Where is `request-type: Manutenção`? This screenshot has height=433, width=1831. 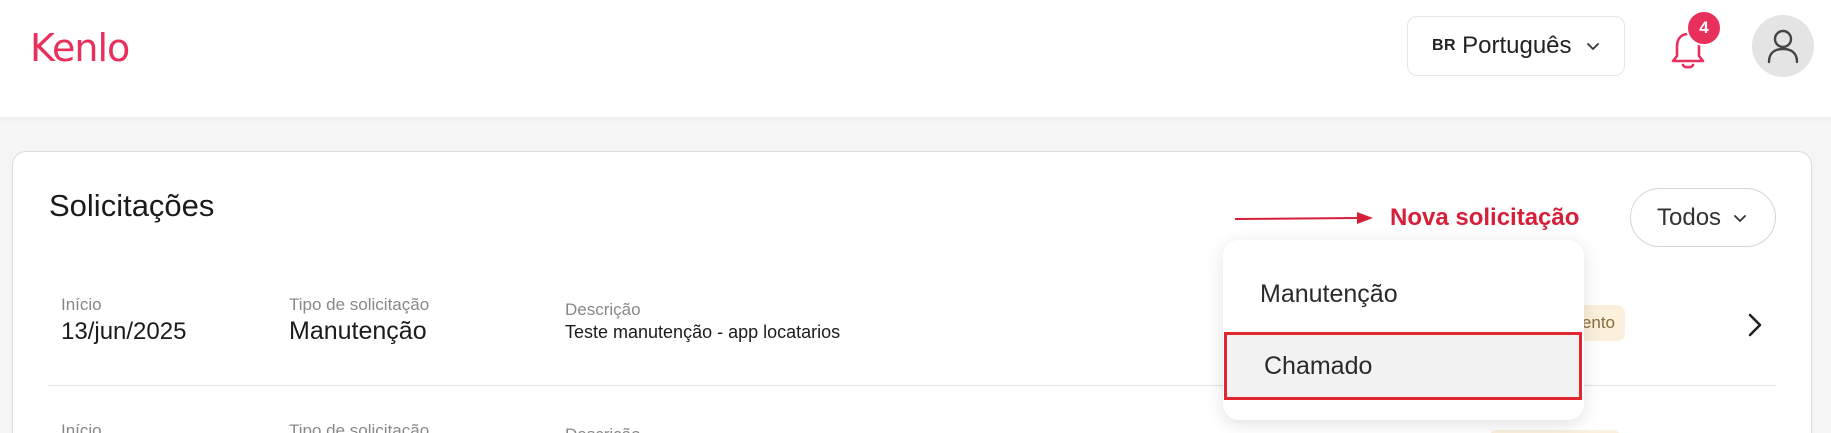 request-type: Manutenção is located at coordinates (358, 331).